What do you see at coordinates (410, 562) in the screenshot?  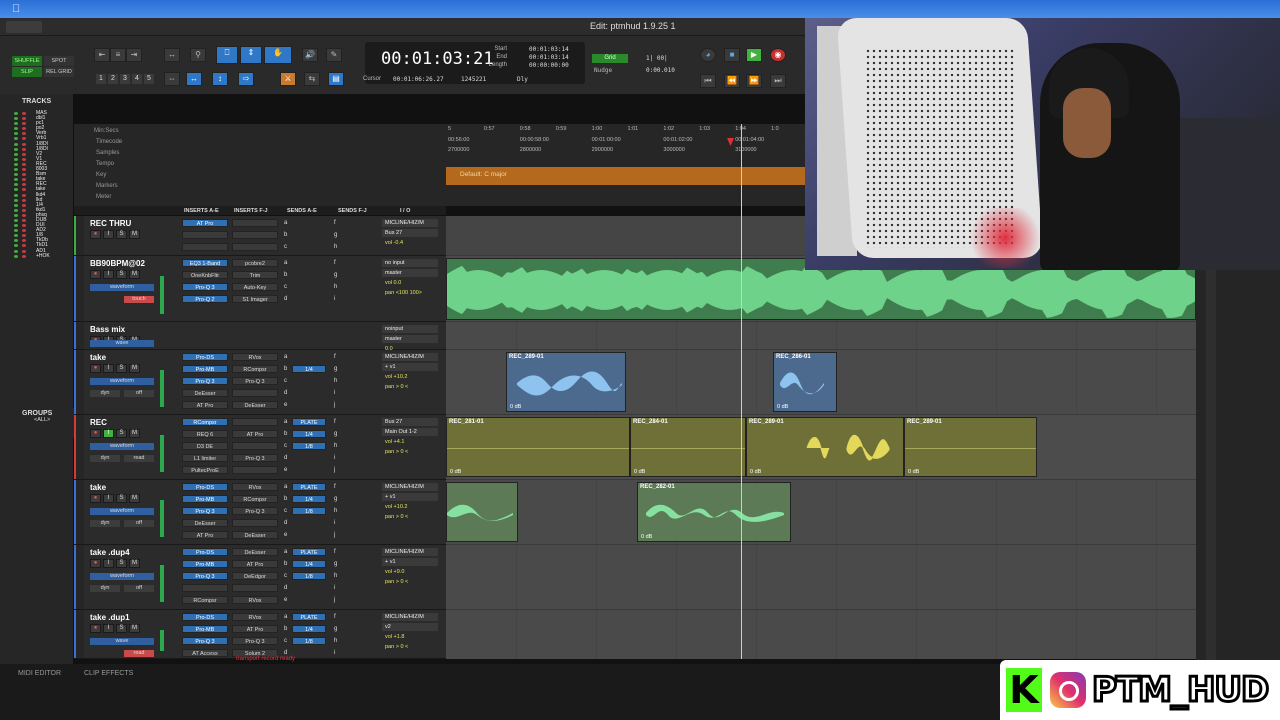 I see `io-selector: + v1` at bounding box center [410, 562].